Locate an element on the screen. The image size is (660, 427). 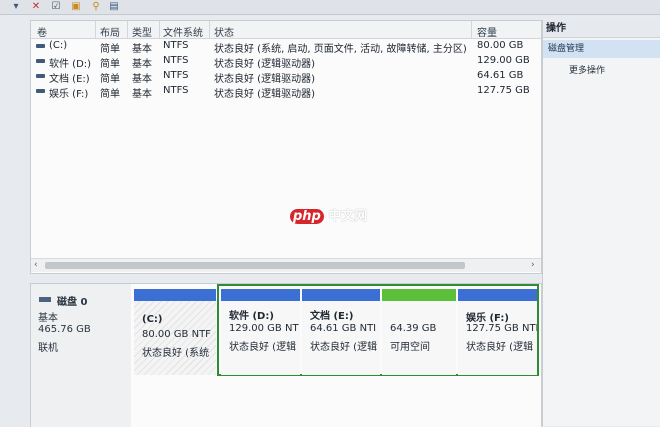
disk-type: 基本 is located at coordinates (48, 318).